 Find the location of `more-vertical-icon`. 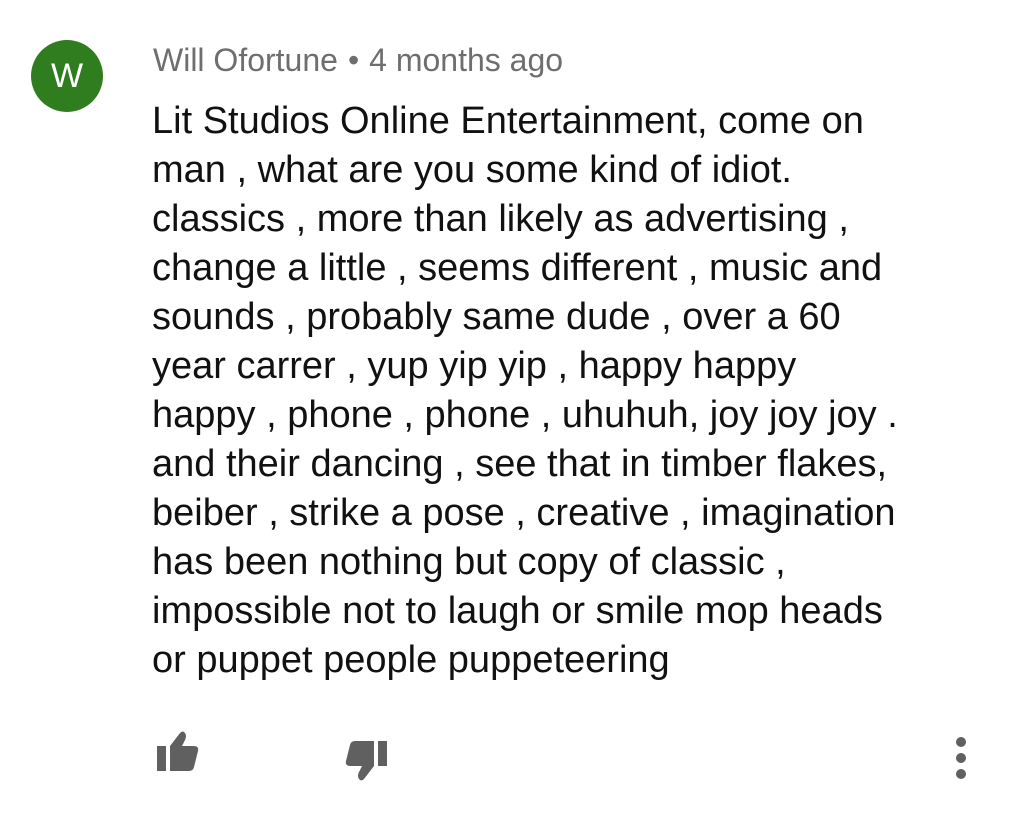

more-vertical-icon is located at coordinates (961, 758).